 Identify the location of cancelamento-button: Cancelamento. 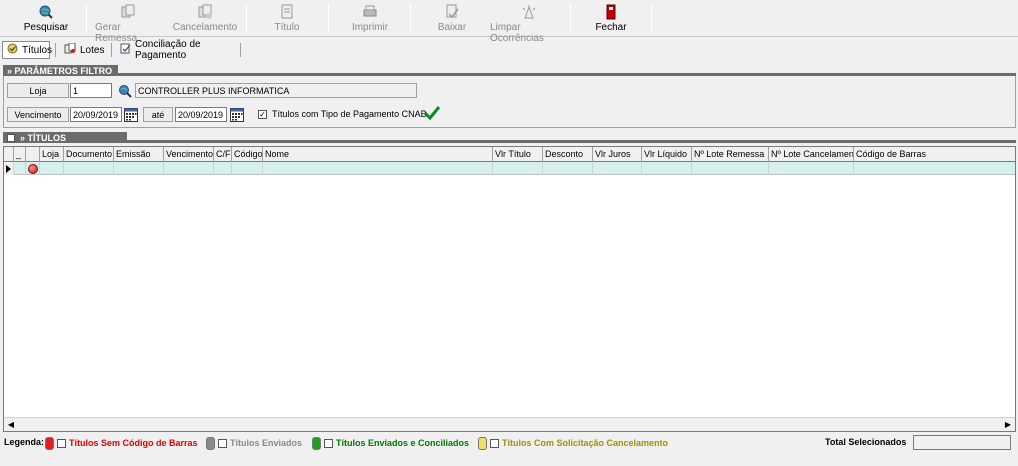
(205, 18).